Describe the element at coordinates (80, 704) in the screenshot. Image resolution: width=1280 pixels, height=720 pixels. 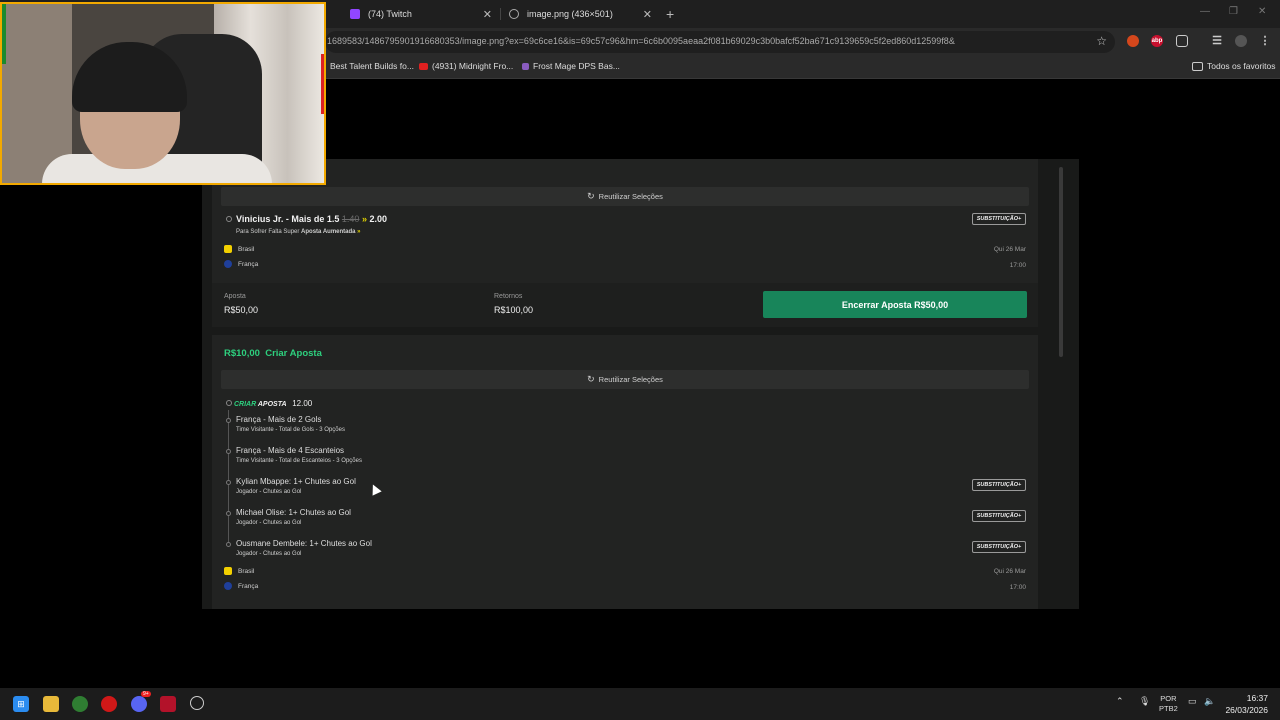
I see `chrome-icon` at that location.